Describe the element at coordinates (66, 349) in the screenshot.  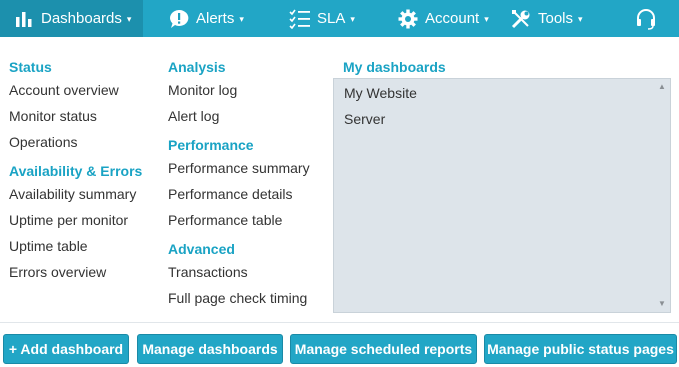
I see `add-dashboard-button: + Add dashboard` at that location.